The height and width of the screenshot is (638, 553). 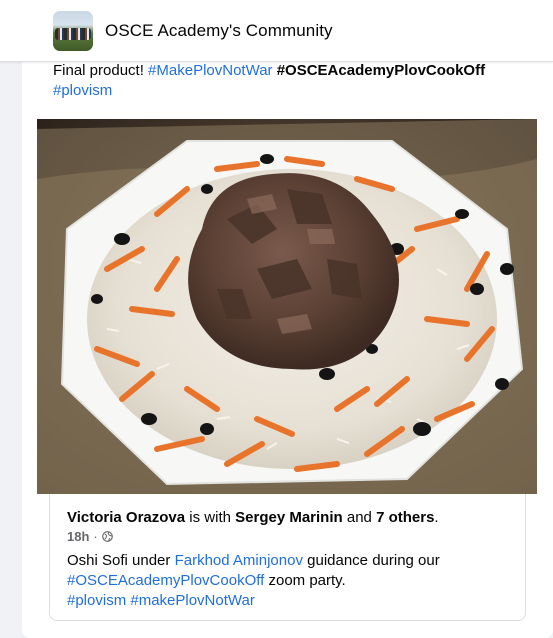 I want to click on hashtag-makeplovnotwar-link: #makePlovNotWar, so click(x=192, y=600).